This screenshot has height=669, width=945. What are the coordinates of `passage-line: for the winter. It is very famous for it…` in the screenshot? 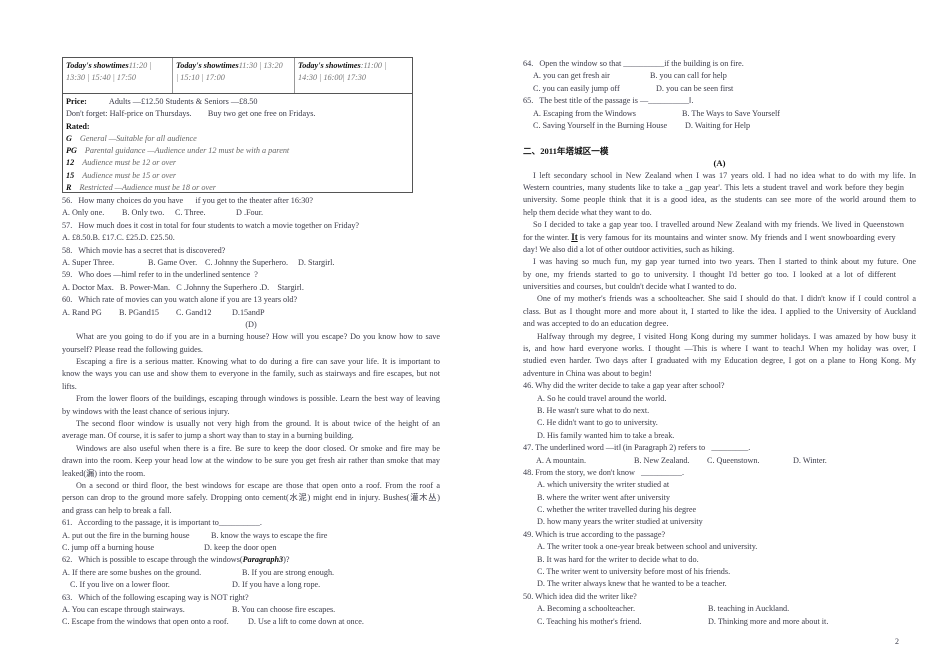 It's located at (719, 237).